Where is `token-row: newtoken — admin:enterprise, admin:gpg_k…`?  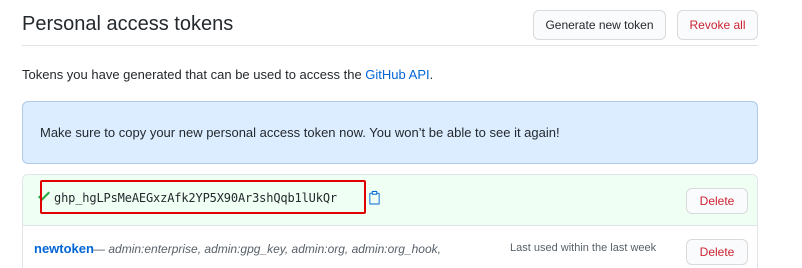 token-row: newtoken — admin:enterprise, admin:gpg_k… is located at coordinates (390, 247).